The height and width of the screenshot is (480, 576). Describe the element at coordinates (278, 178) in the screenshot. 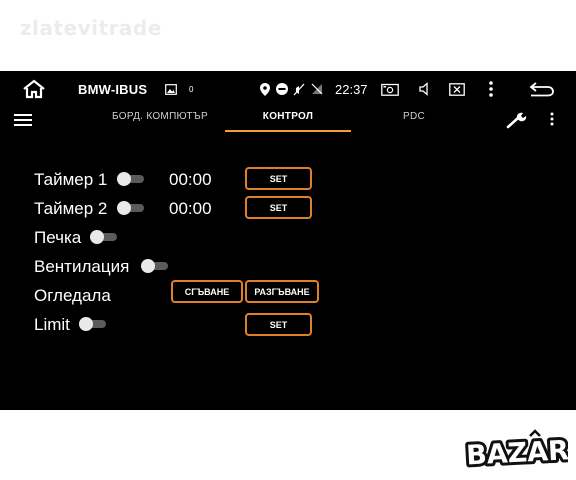

I see `timer1-set-button: SET` at that location.